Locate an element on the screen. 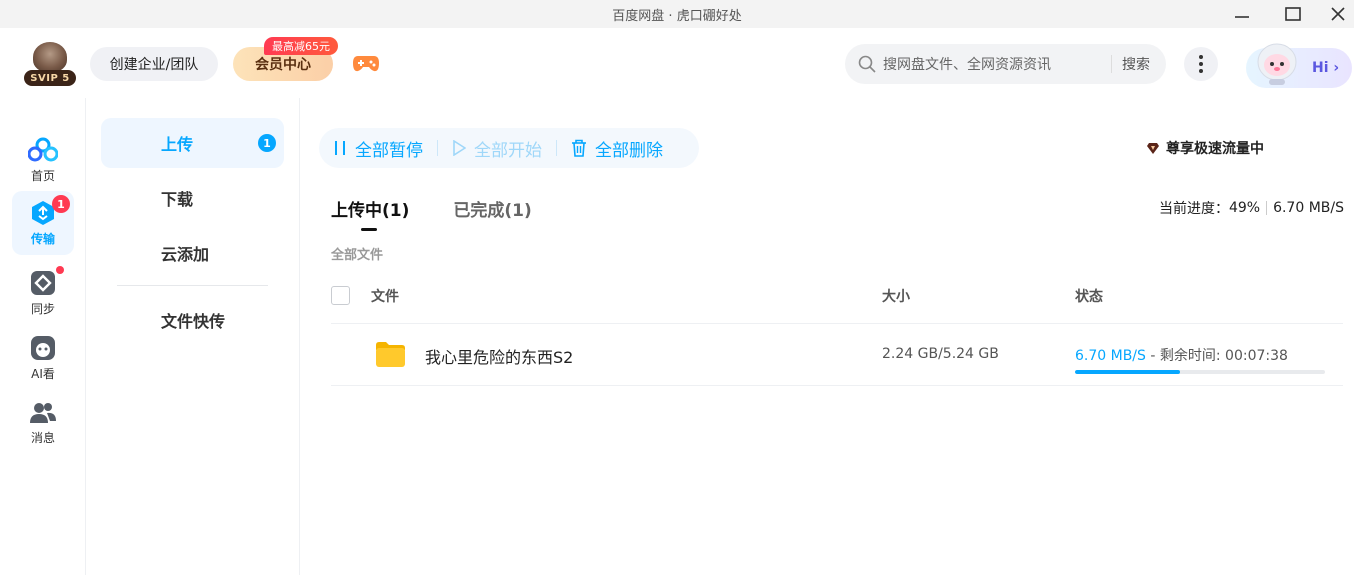 This screenshot has height=575, width=1354. more-menu-button is located at coordinates (1201, 64).